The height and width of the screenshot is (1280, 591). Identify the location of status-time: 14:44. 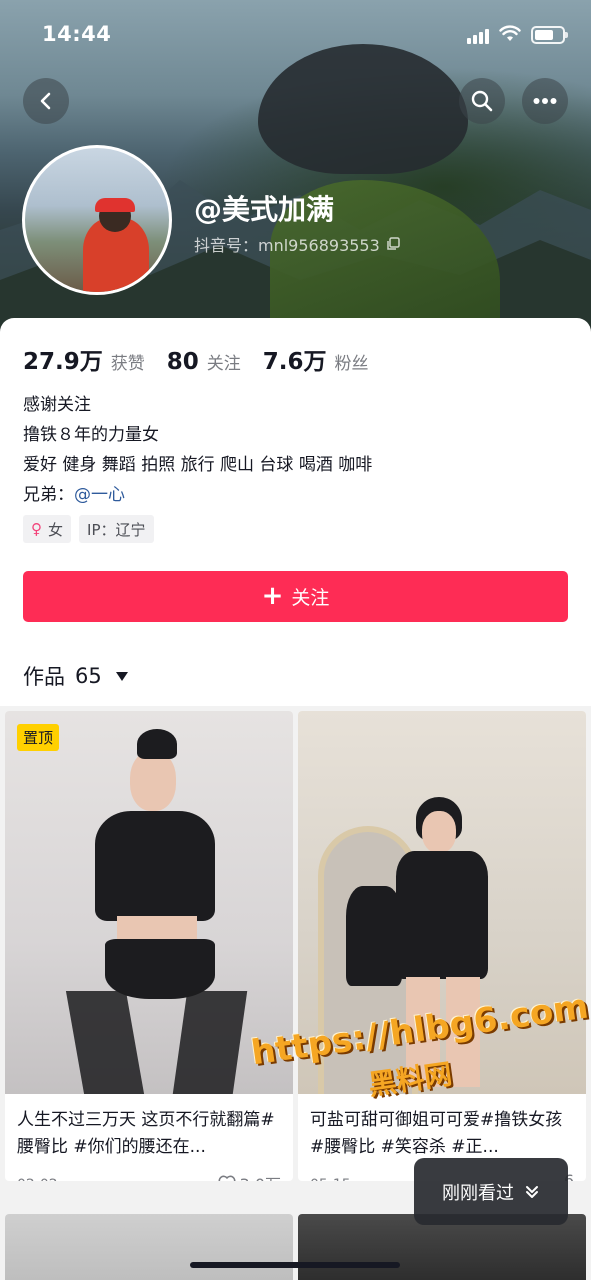
(77, 34).